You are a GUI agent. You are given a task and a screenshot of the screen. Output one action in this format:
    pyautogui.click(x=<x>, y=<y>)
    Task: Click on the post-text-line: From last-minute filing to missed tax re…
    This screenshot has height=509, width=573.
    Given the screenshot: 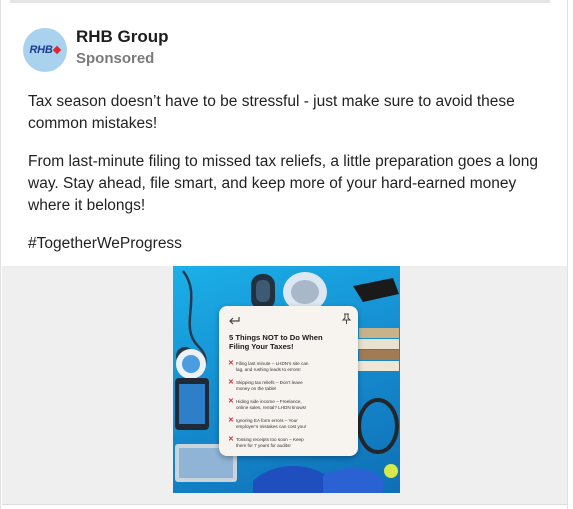 What is the action you would take?
    pyautogui.click(x=283, y=161)
    